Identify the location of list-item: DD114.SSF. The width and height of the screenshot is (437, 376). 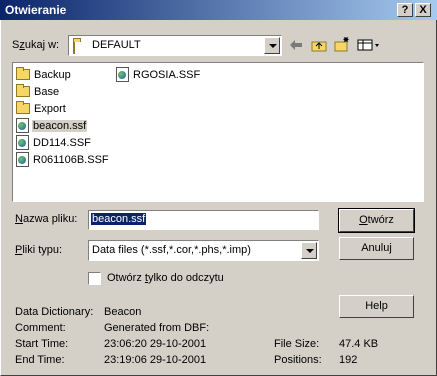
(63, 142).